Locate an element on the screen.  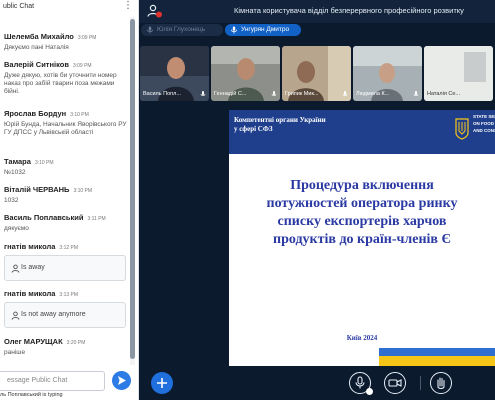
camera-button is located at coordinates (395, 383).